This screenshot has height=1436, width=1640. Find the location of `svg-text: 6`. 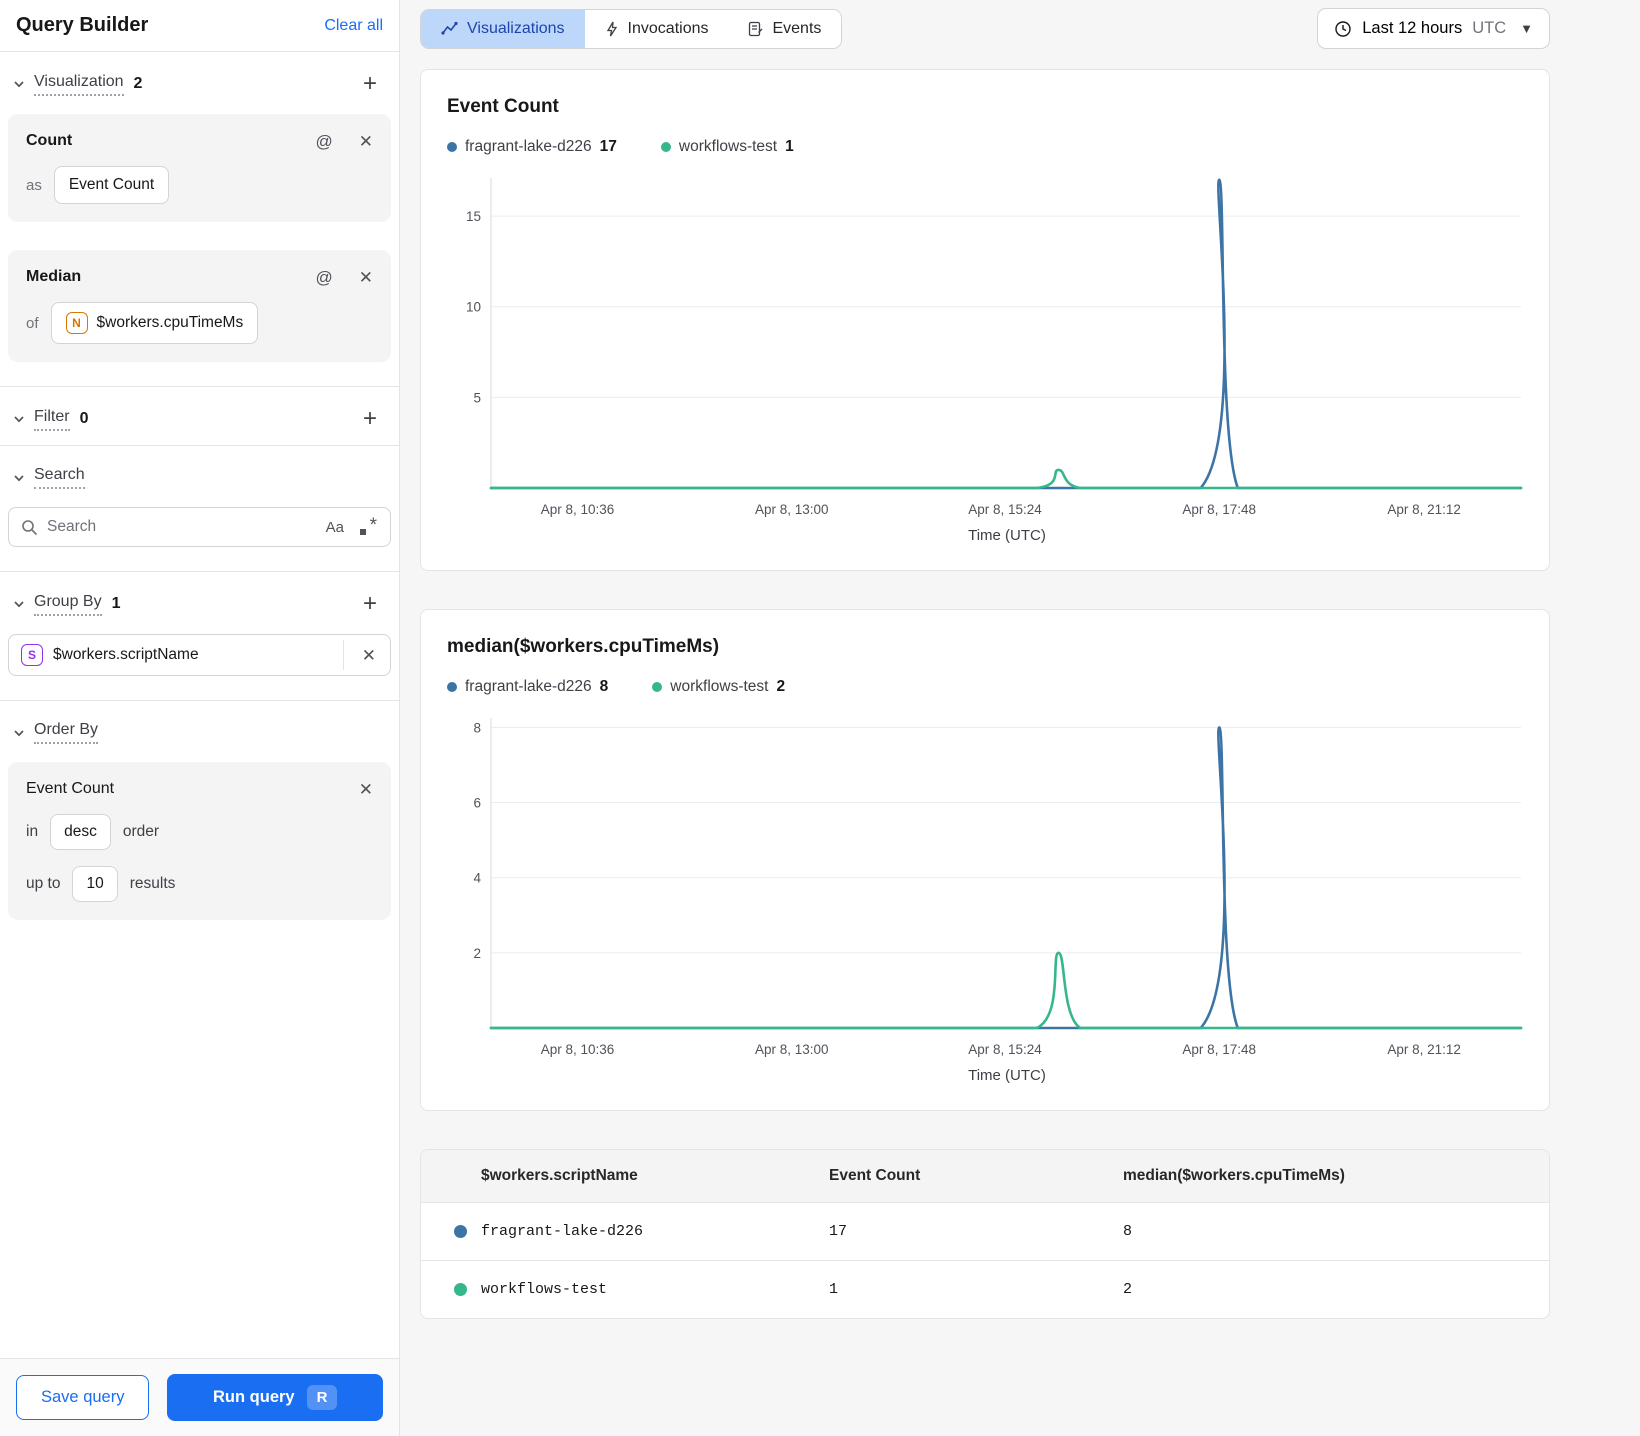

svg-text: 6 is located at coordinates (477, 803).